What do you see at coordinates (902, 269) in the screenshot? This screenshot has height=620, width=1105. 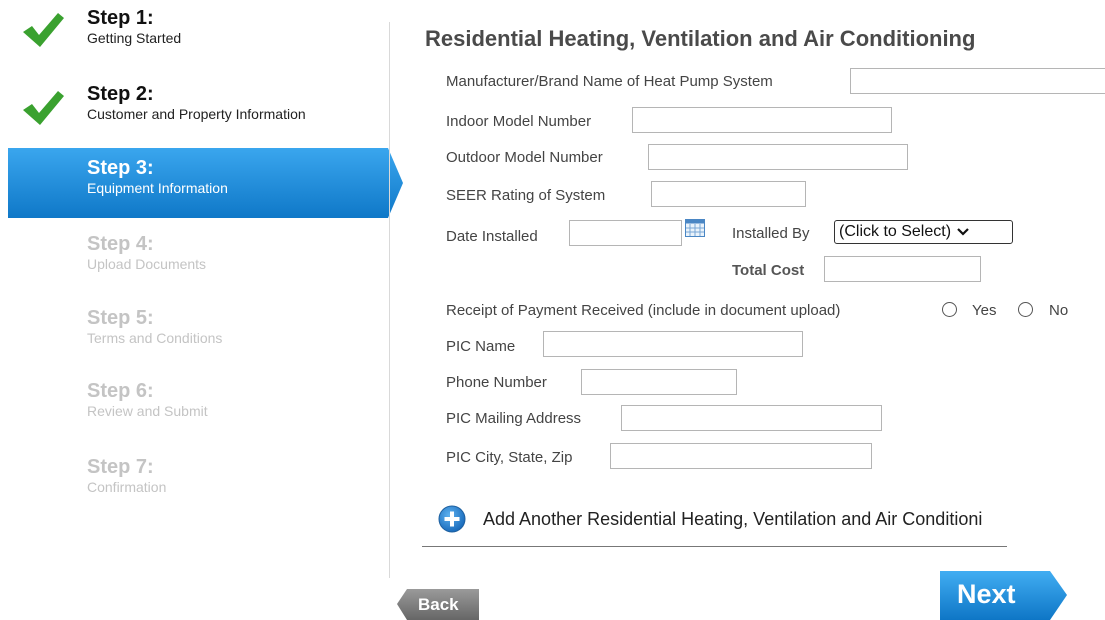 I see `total-cost-input` at bounding box center [902, 269].